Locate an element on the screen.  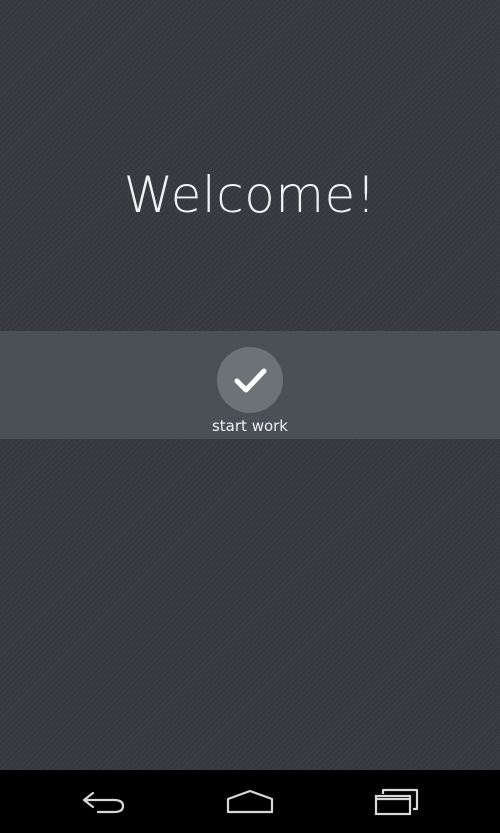
back-button is located at coordinates (104, 802).